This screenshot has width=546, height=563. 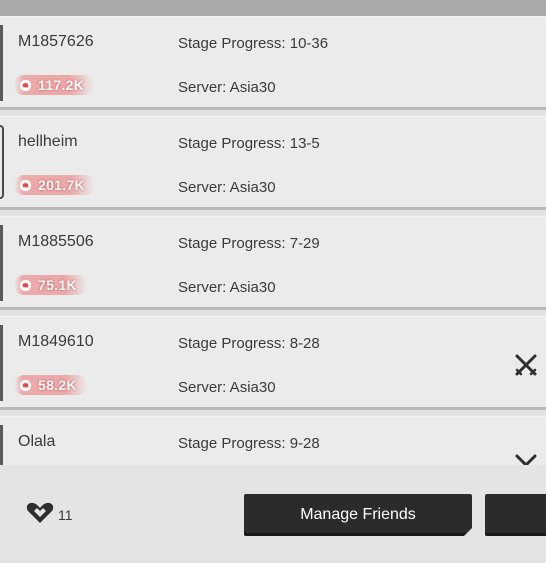 What do you see at coordinates (249, 243) in the screenshot?
I see `stage-progress: Stage Progress: 7-29` at bounding box center [249, 243].